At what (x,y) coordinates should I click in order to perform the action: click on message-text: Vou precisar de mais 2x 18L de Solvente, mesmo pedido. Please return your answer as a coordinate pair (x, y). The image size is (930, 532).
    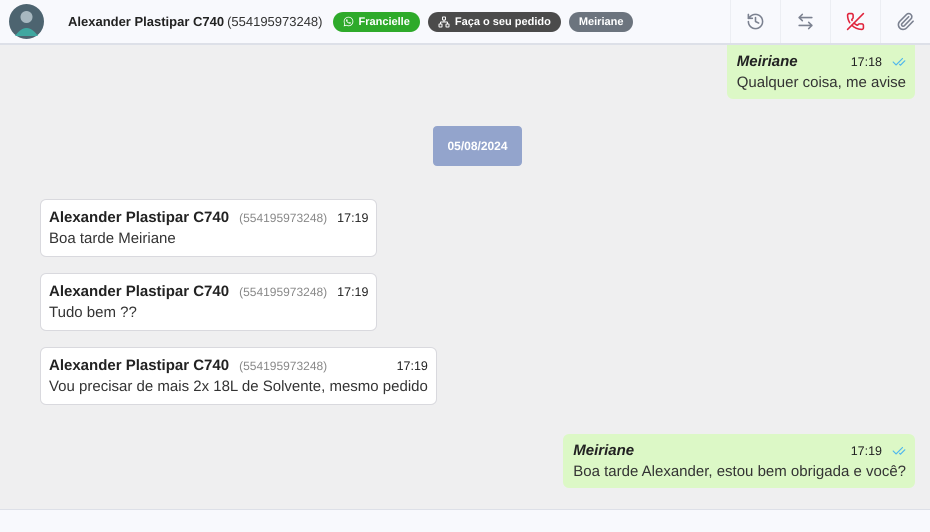
    Looking at the image, I should click on (238, 386).